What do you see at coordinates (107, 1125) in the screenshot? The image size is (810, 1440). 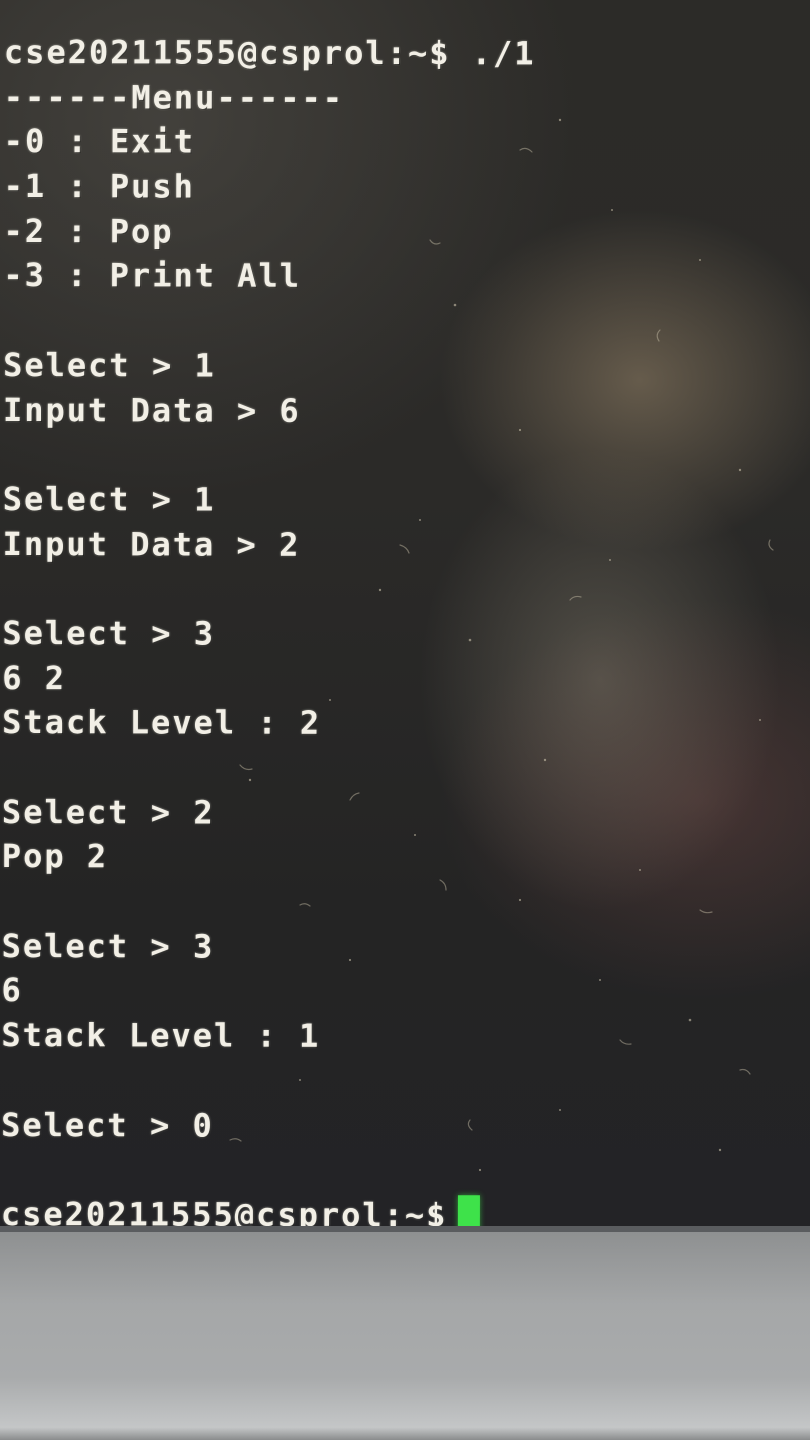 I see `terminal-line: Select > 0` at bounding box center [107, 1125].